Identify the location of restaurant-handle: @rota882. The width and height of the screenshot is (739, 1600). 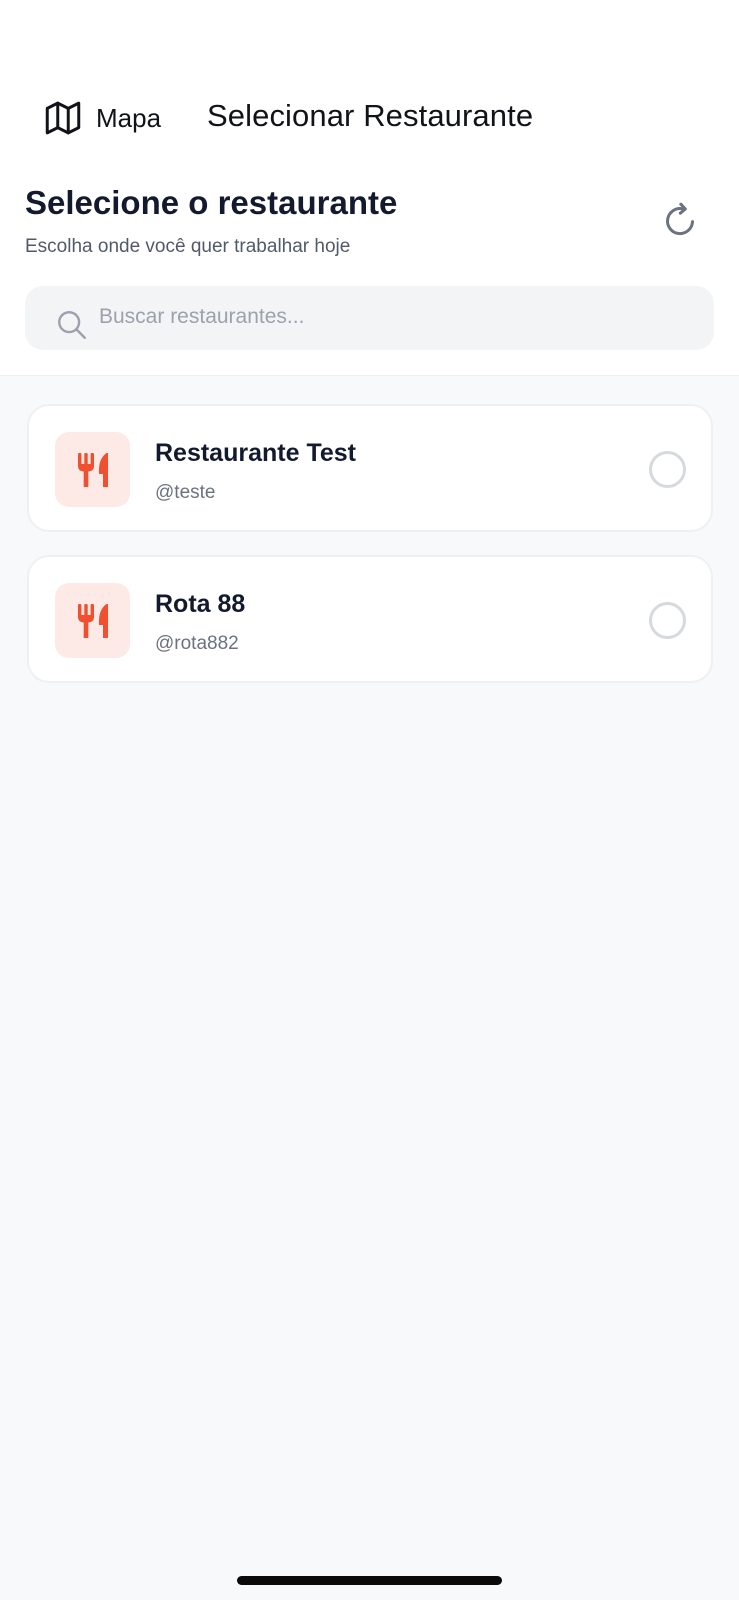
(197, 643).